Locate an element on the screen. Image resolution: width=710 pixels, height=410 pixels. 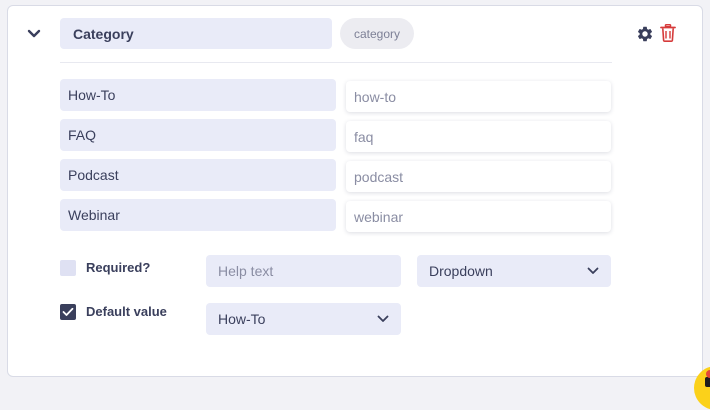
trash-icon is located at coordinates (668, 33).